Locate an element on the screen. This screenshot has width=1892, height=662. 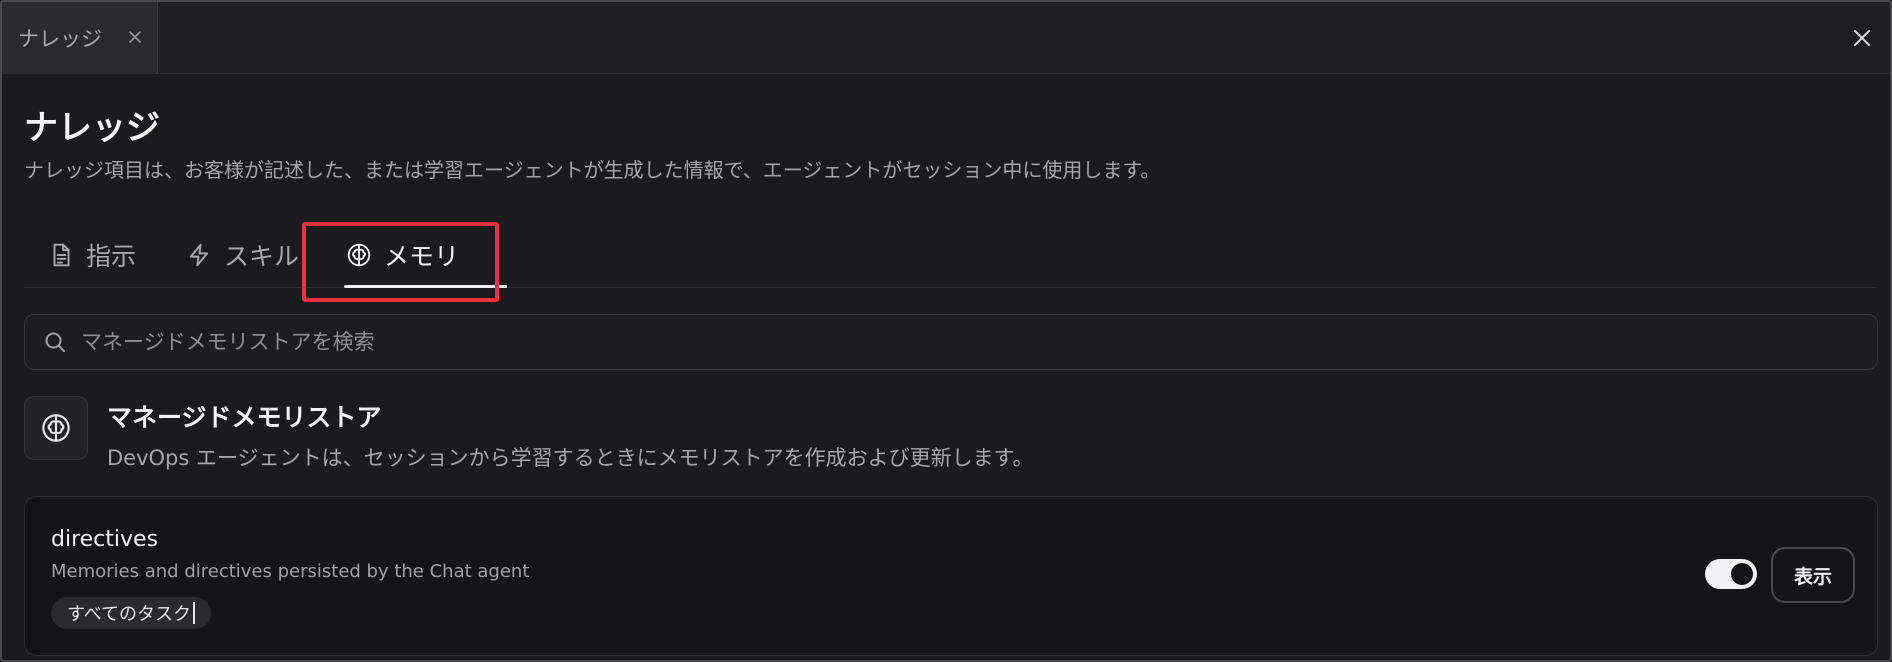
tab-instructions: 指示 is located at coordinates (92, 255).